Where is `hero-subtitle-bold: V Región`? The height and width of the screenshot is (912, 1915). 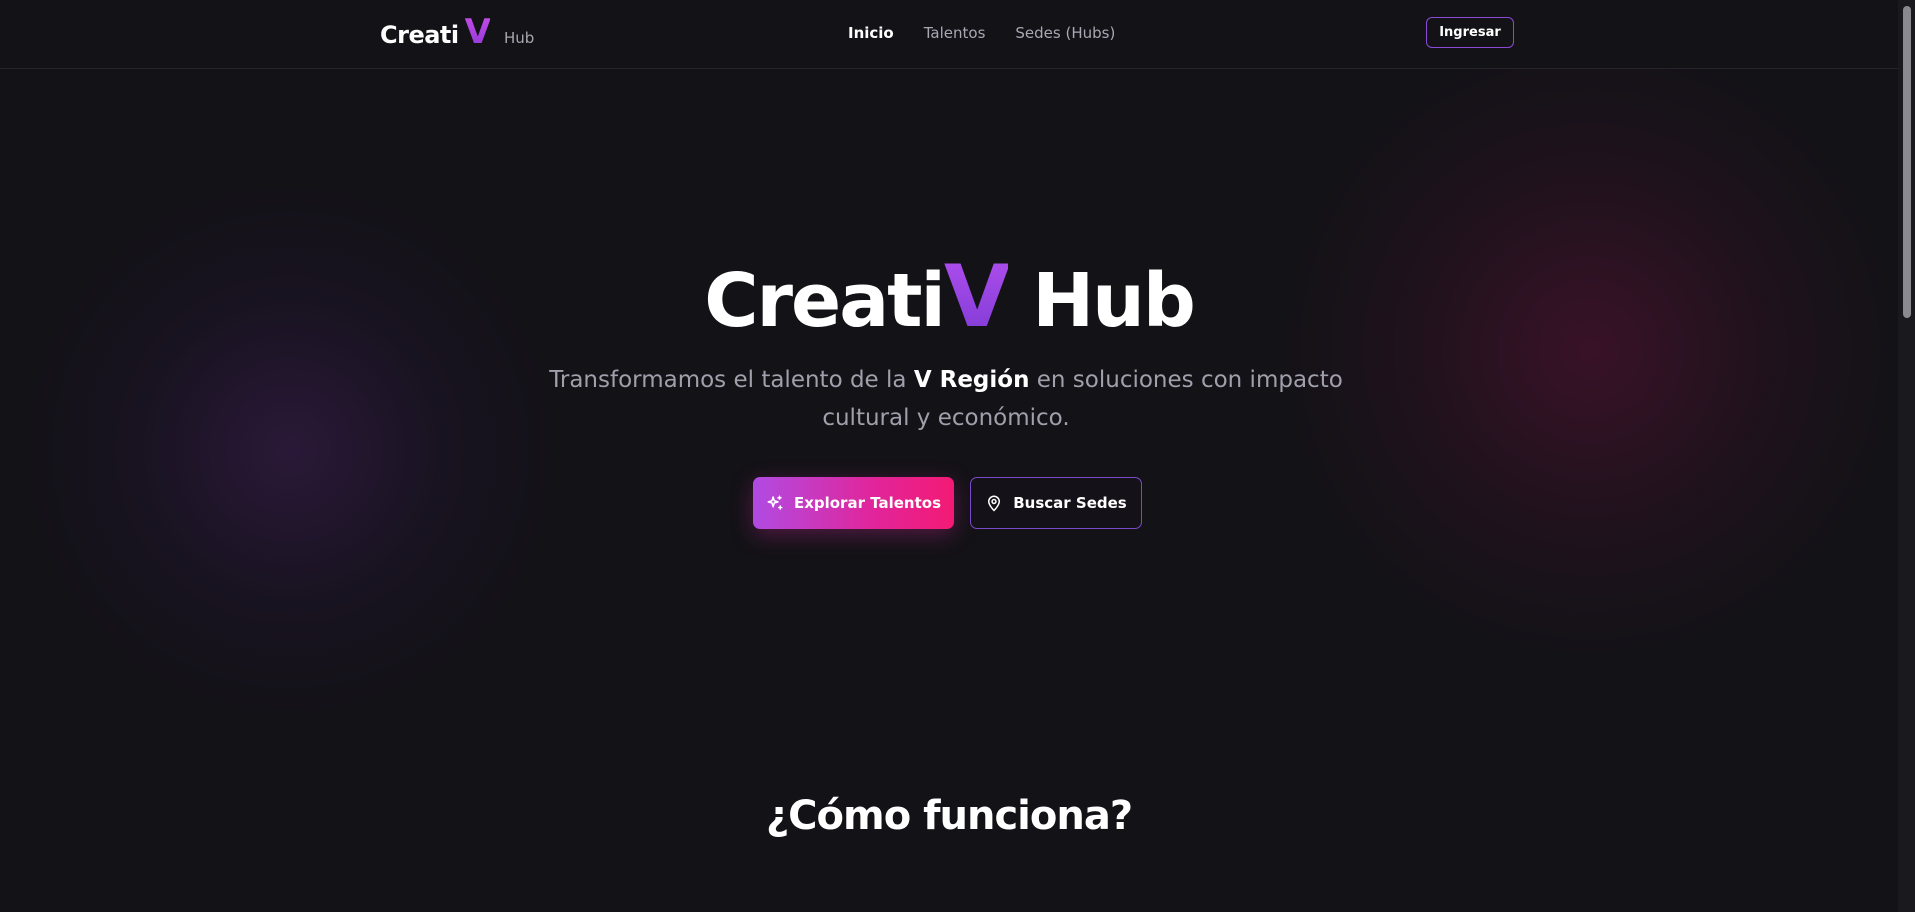
hero-subtitle-bold: V Región is located at coordinates (971, 380).